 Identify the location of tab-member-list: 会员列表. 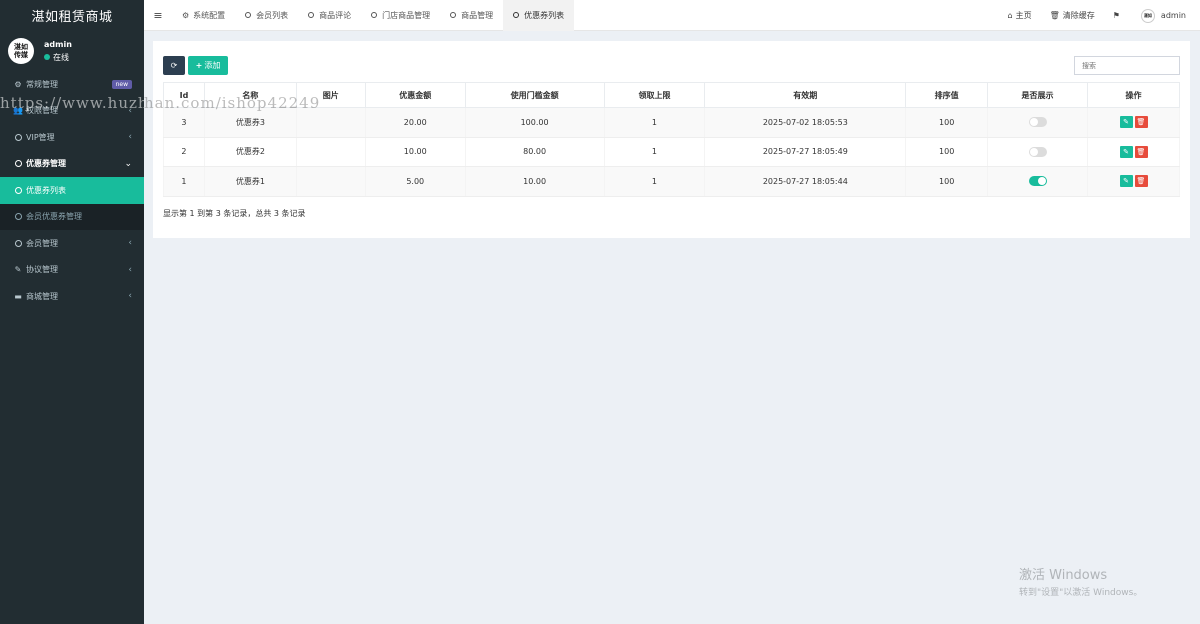
(266, 15).